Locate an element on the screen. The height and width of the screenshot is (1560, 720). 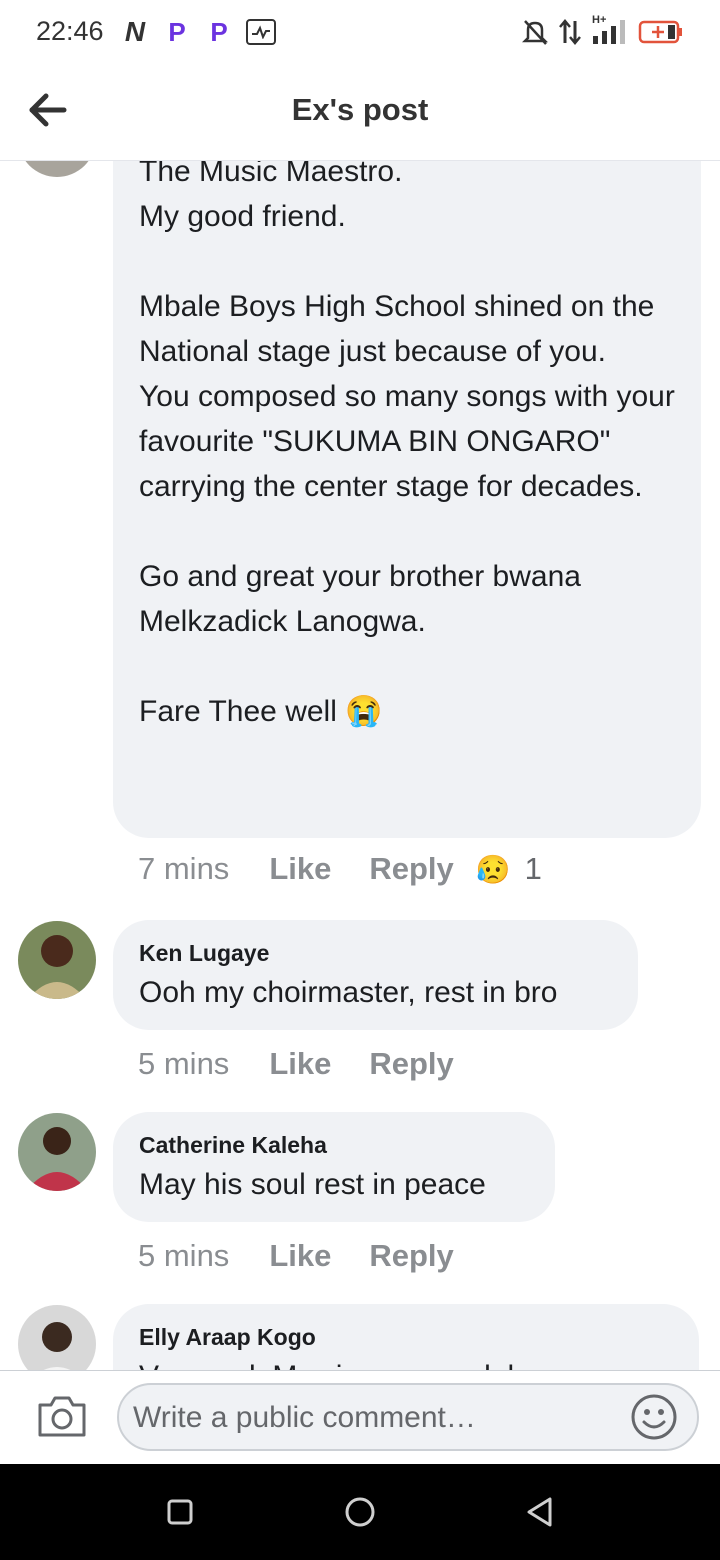
recents-icon is located at coordinates (180, 1512).